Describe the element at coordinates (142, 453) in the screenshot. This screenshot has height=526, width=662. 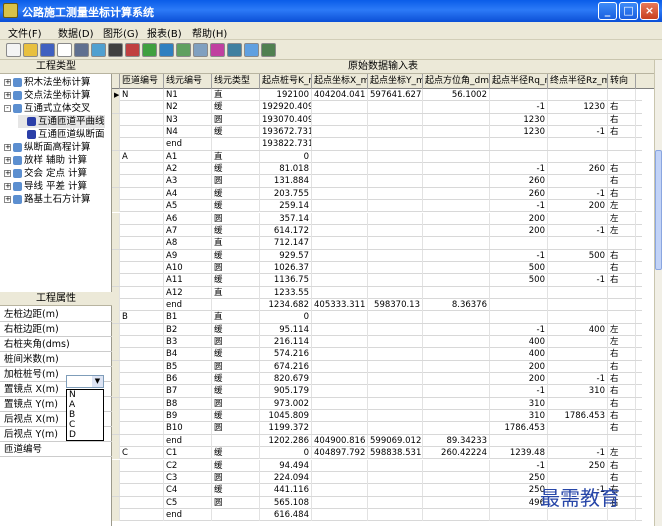
I see `table-cell: C` at that location.